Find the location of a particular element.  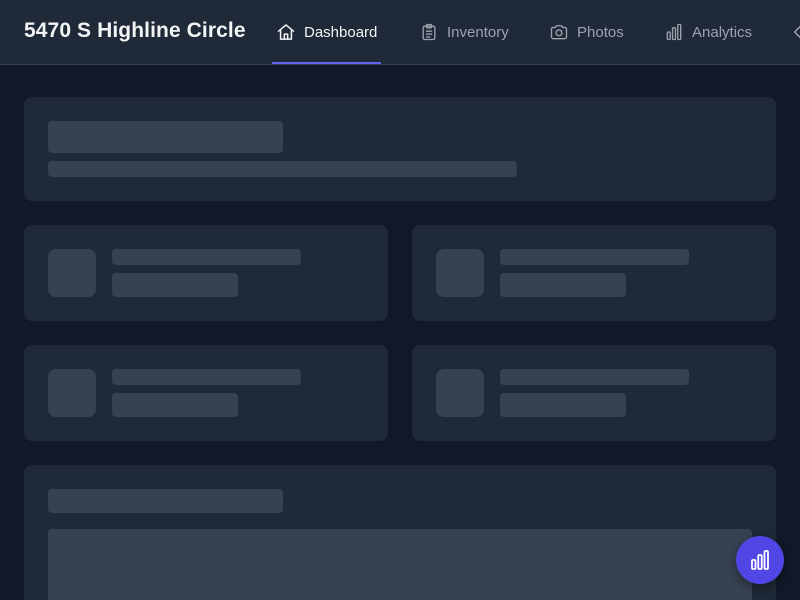

tab-analytics: Analytics is located at coordinates (708, 32).